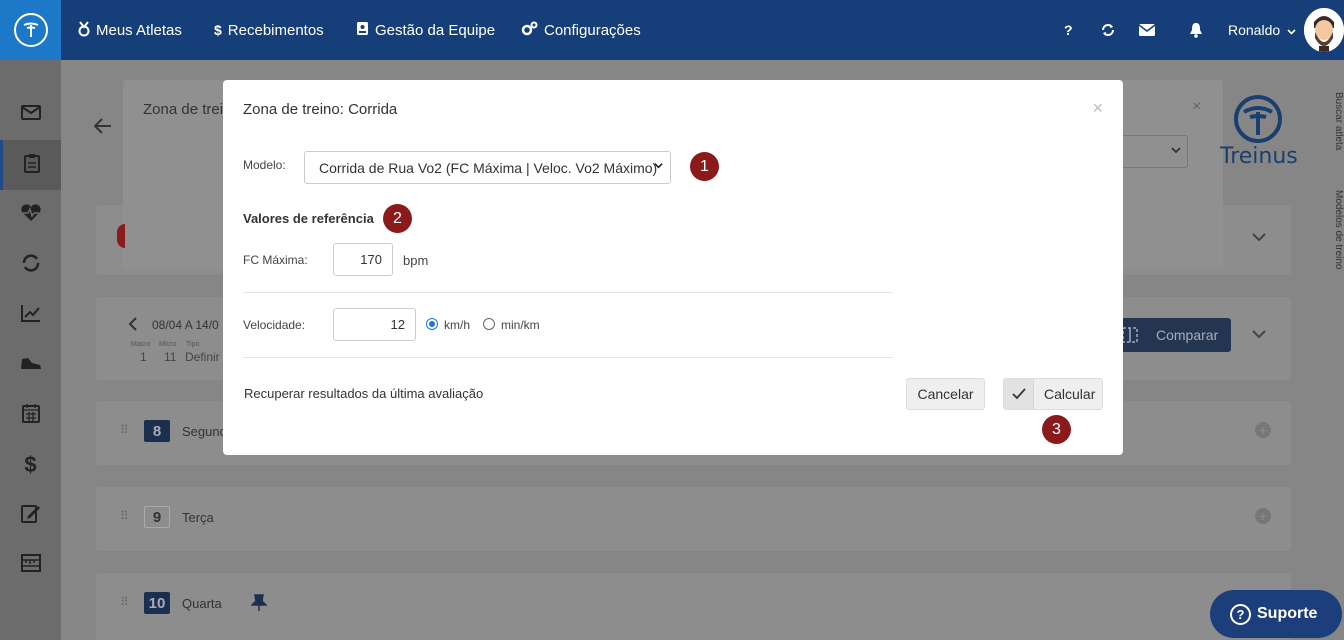 This screenshot has height=640, width=1344. What do you see at coordinates (1338, 230) in the screenshot?
I see `vertical-models-tab: Modelos de treino` at bounding box center [1338, 230].